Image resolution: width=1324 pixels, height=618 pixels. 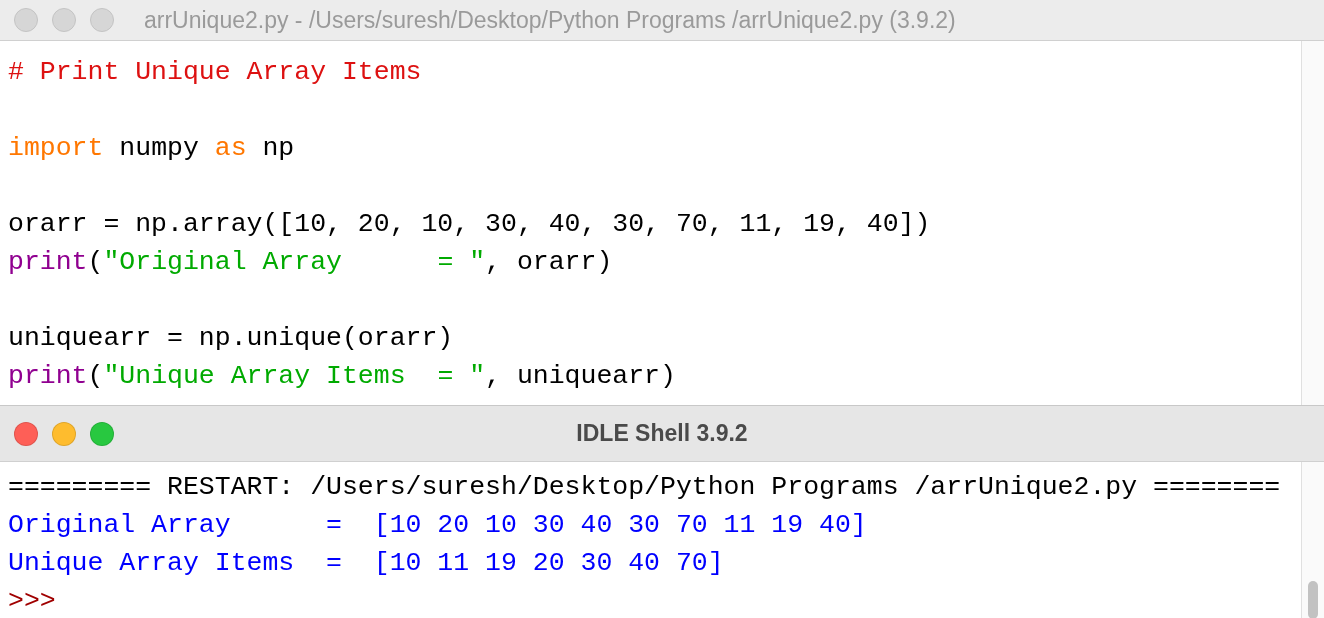 I want to click on shell-prompt: >>>, so click(x=32, y=601).